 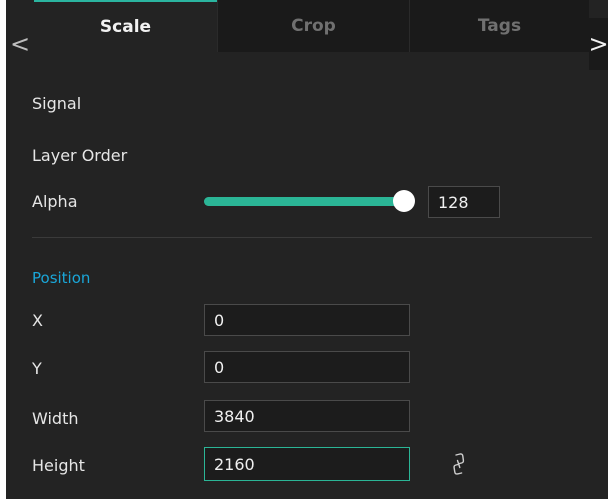 What do you see at coordinates (404, 201) in the screenshot?
I see `alpha-slider-thumb` at bounding box center [404, 201].